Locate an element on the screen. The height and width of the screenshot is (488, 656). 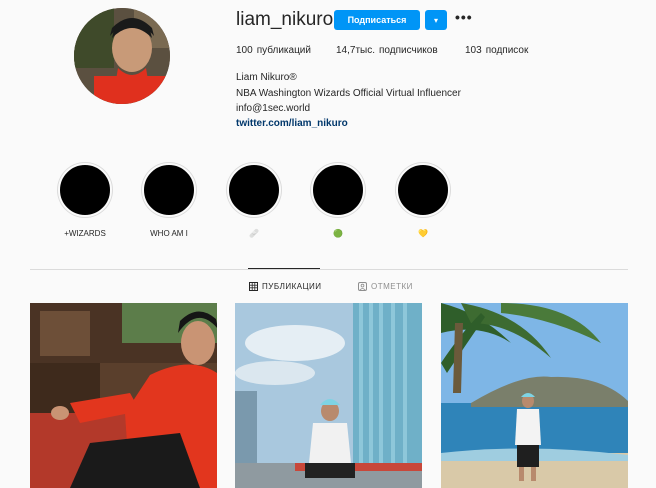
highlight-label: +WIZARDS is located at coordinates (85, 233).